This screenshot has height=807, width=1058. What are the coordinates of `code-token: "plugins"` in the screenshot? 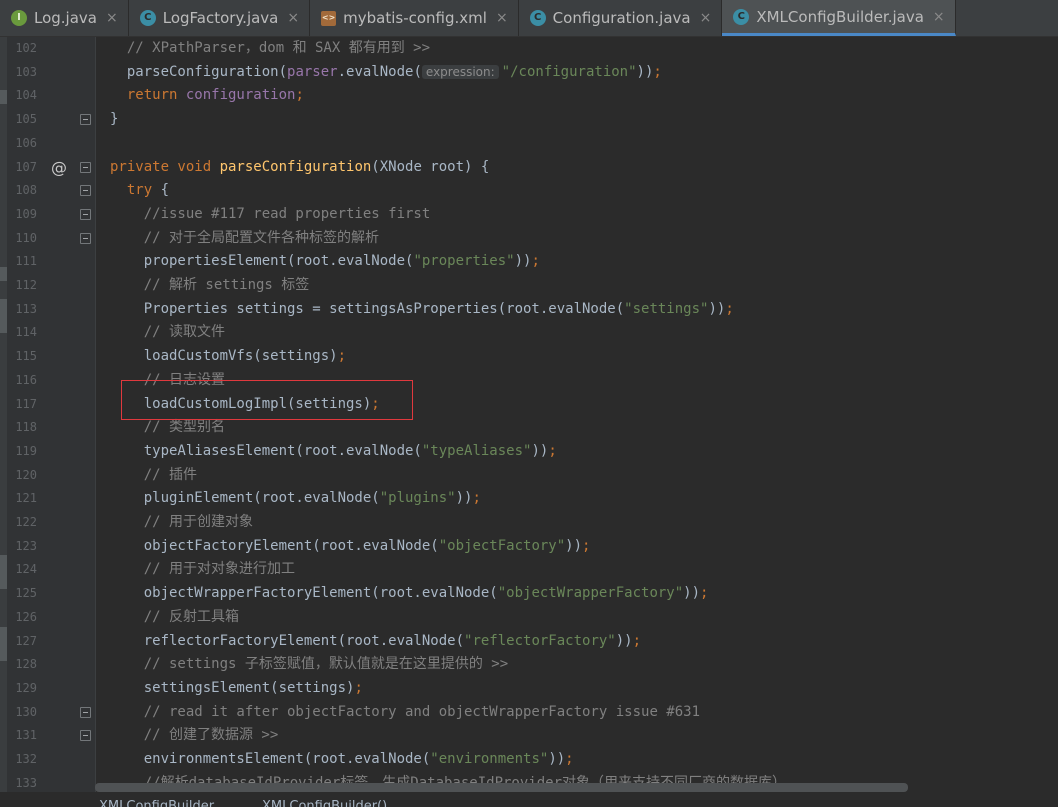 It's located at (417, 498).